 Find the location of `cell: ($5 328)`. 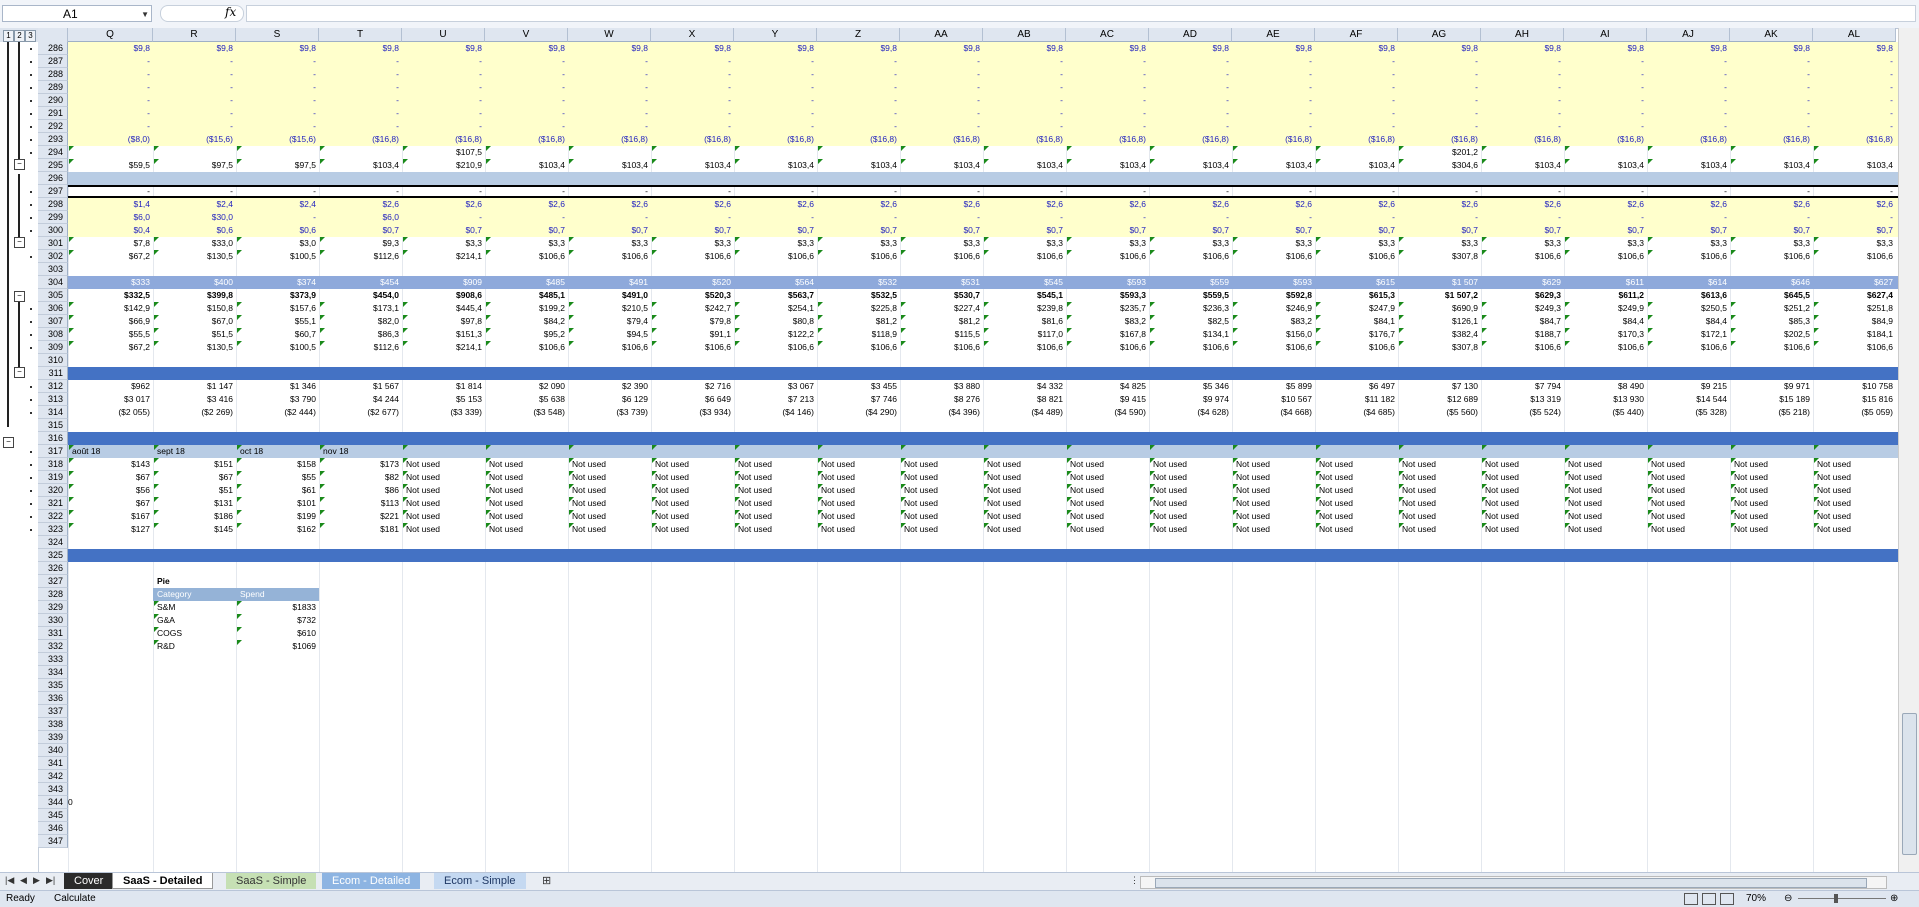

cell: ($5 328) is located at coordinates (1688, 412).